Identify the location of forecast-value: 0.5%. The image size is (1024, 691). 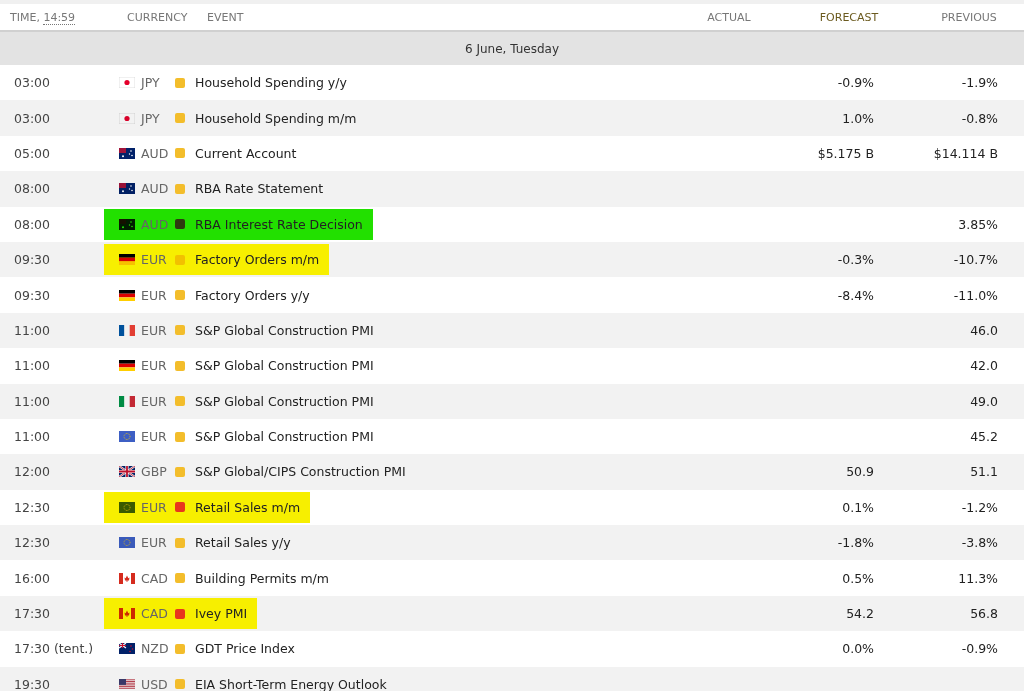
(858, 578).